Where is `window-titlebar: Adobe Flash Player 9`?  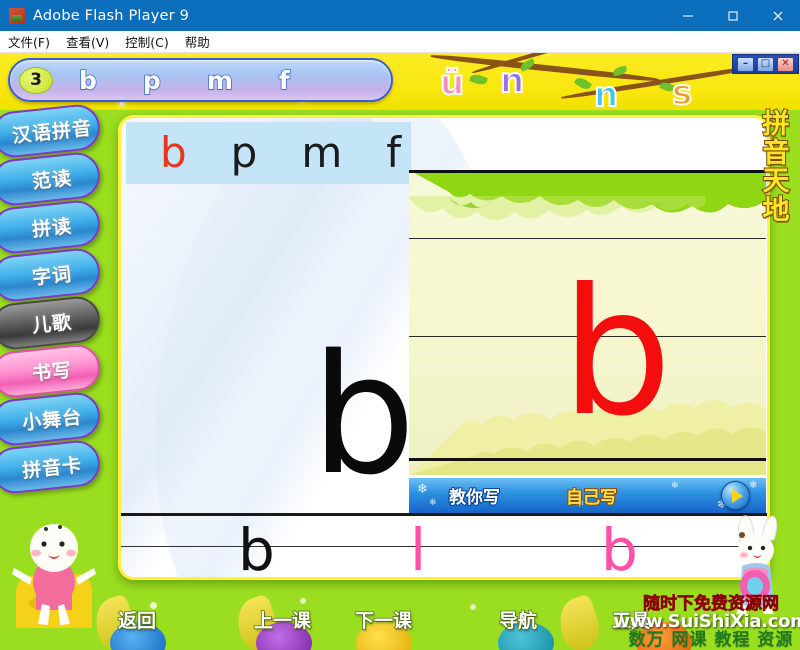
window-titlebar: Adobe Flash Player 9 is located at coordinates (400, 15).